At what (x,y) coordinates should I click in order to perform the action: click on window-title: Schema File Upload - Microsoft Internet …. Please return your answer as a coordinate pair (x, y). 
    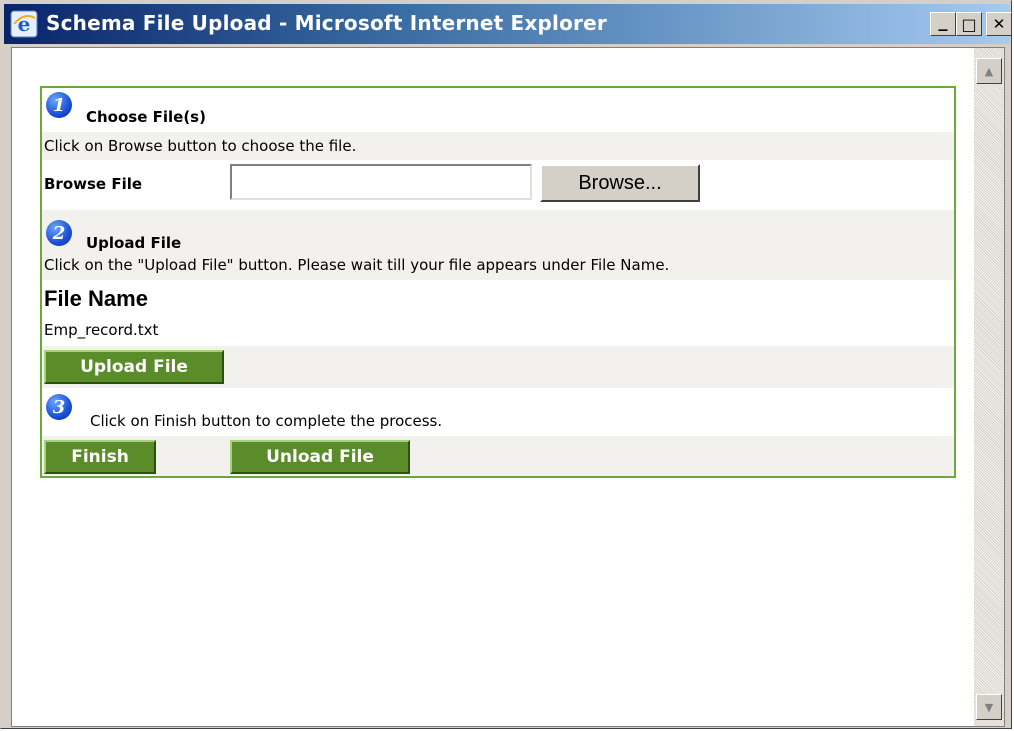
    Looking at the image, I should click on (326, 23).